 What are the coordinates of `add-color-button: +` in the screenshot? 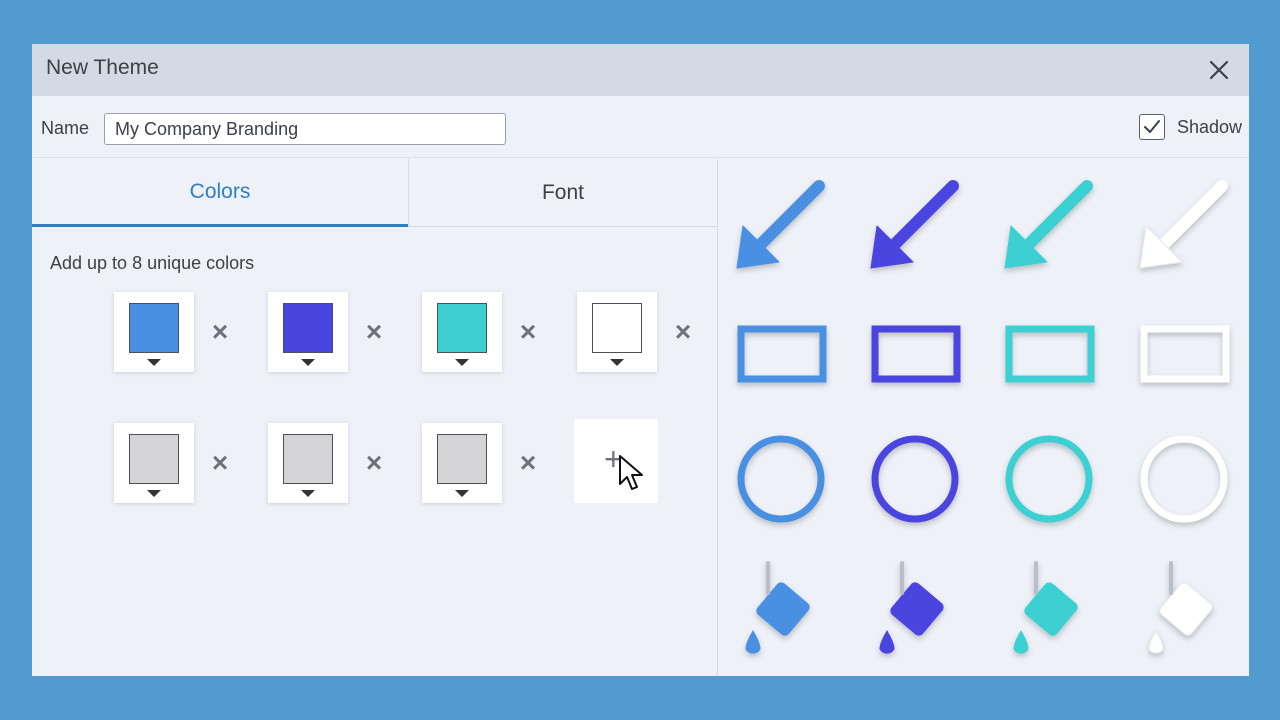 It's located at (616, 461).